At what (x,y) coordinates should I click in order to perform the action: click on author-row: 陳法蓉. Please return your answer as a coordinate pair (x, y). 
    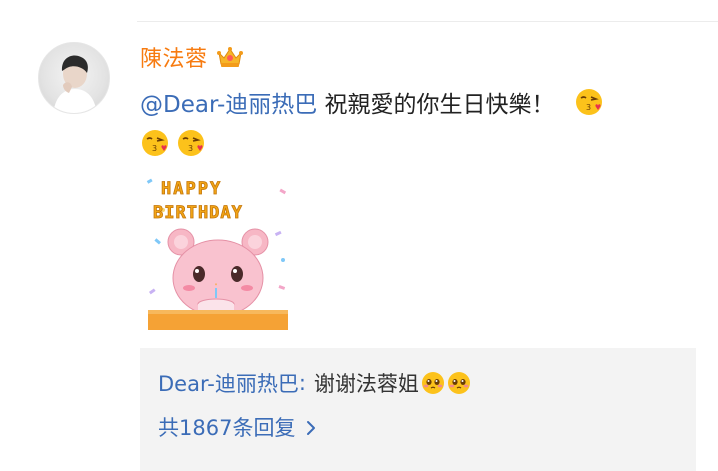
    Looking at the image, I should click on (192, 57).